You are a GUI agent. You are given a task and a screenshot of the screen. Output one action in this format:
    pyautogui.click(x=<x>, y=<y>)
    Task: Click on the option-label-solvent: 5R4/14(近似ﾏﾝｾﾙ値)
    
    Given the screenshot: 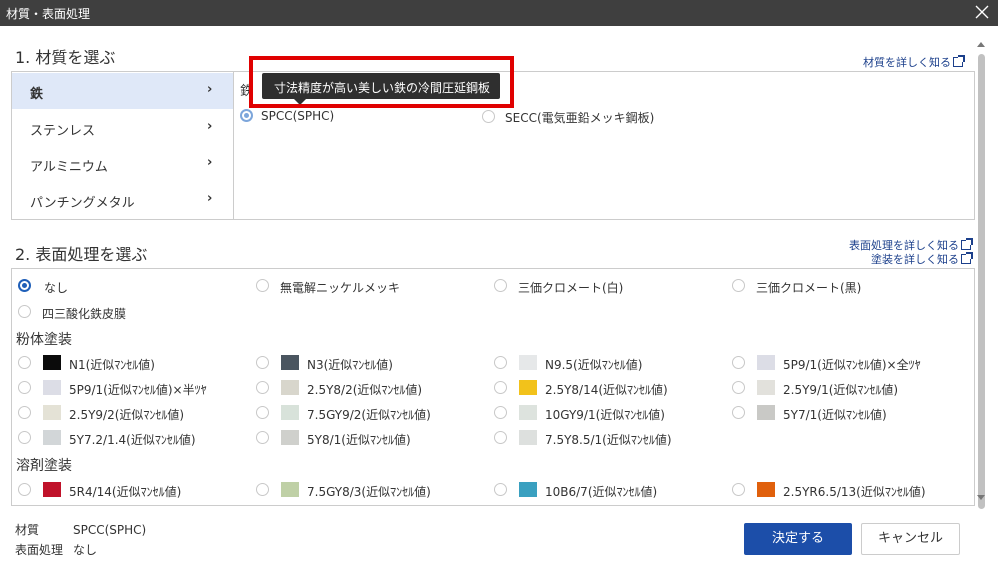 What is the action you would take?
    pyautogui.click(x=125, y=491)
    